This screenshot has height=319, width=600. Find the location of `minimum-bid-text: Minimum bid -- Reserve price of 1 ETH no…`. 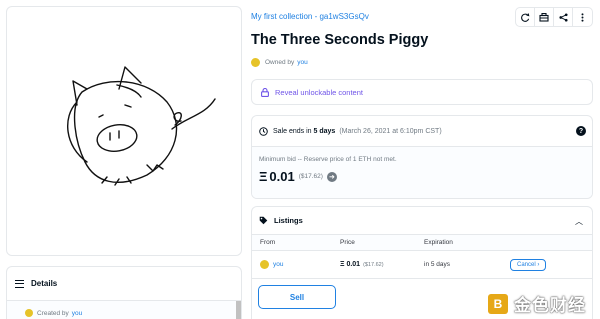

minimum-bid-text: Minimum bid -- Reserve price of 1 ETH no… is located at coordinates (328, 159).